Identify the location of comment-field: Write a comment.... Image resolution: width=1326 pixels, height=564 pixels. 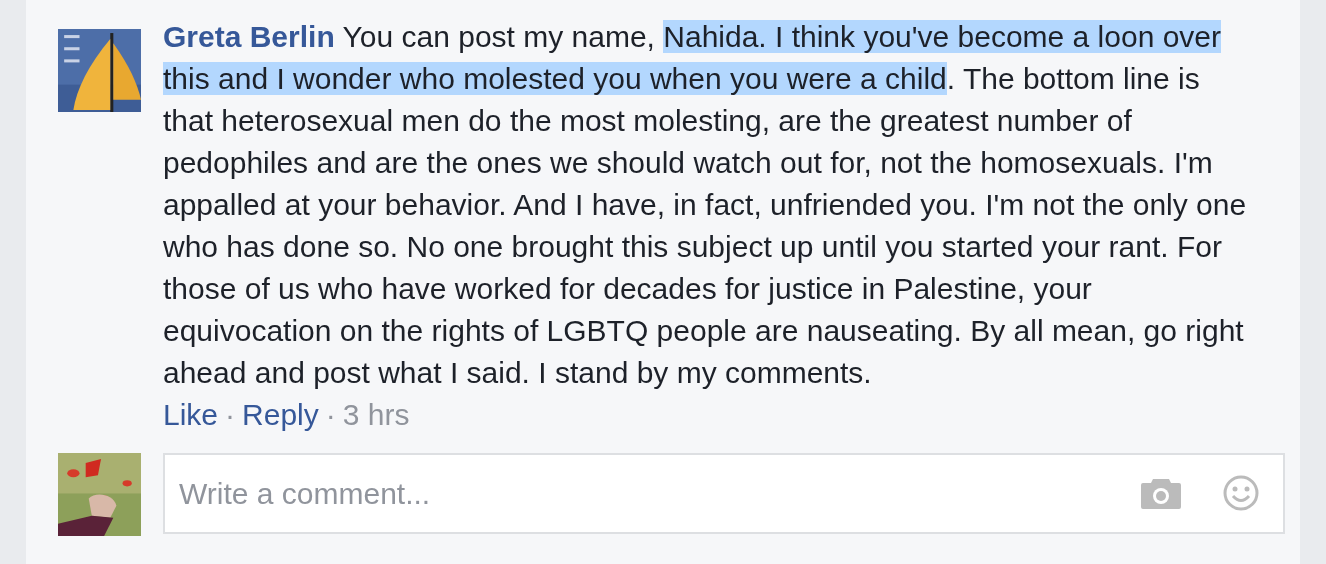
(724, 493).